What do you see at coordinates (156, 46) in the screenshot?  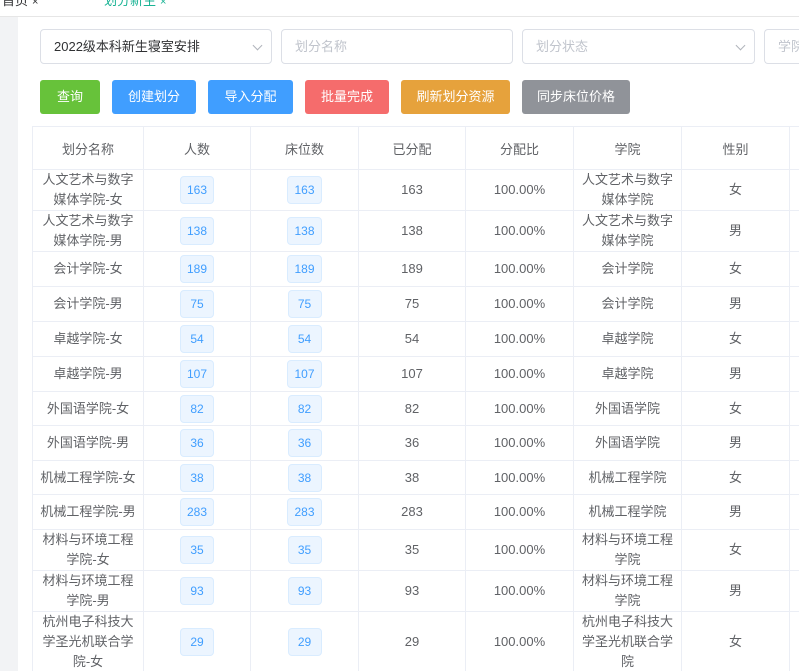 I see `semester-select: 2022级本科新生寝室安排` at bounding box center [156, 46].